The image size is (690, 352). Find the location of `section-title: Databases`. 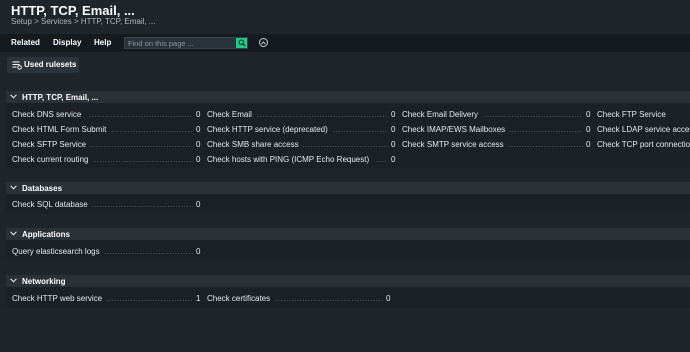

section-title: Databases is located at coordinates (42, 188).